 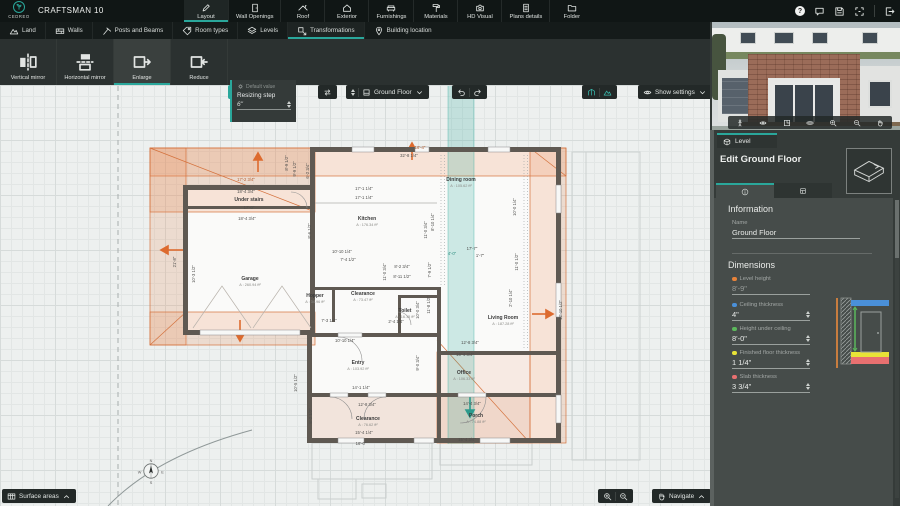 What do you see at coordinates (368, 425) in the screenshot?
I see `room-area: A : 76.62 ft²` at bounding box center [368, 425].